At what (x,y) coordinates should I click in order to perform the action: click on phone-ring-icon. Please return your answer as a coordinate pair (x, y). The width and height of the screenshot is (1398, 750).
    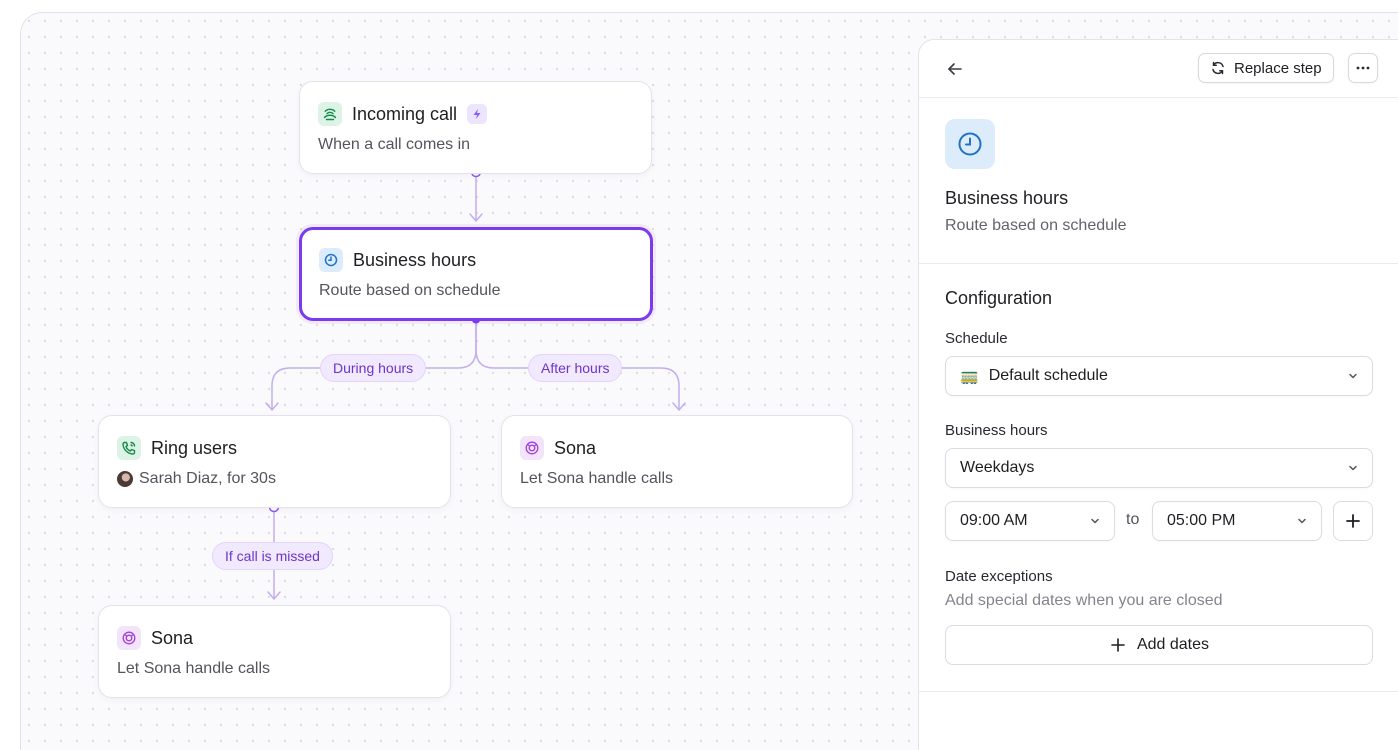
    Looking at the image, I should click on (129, 448).